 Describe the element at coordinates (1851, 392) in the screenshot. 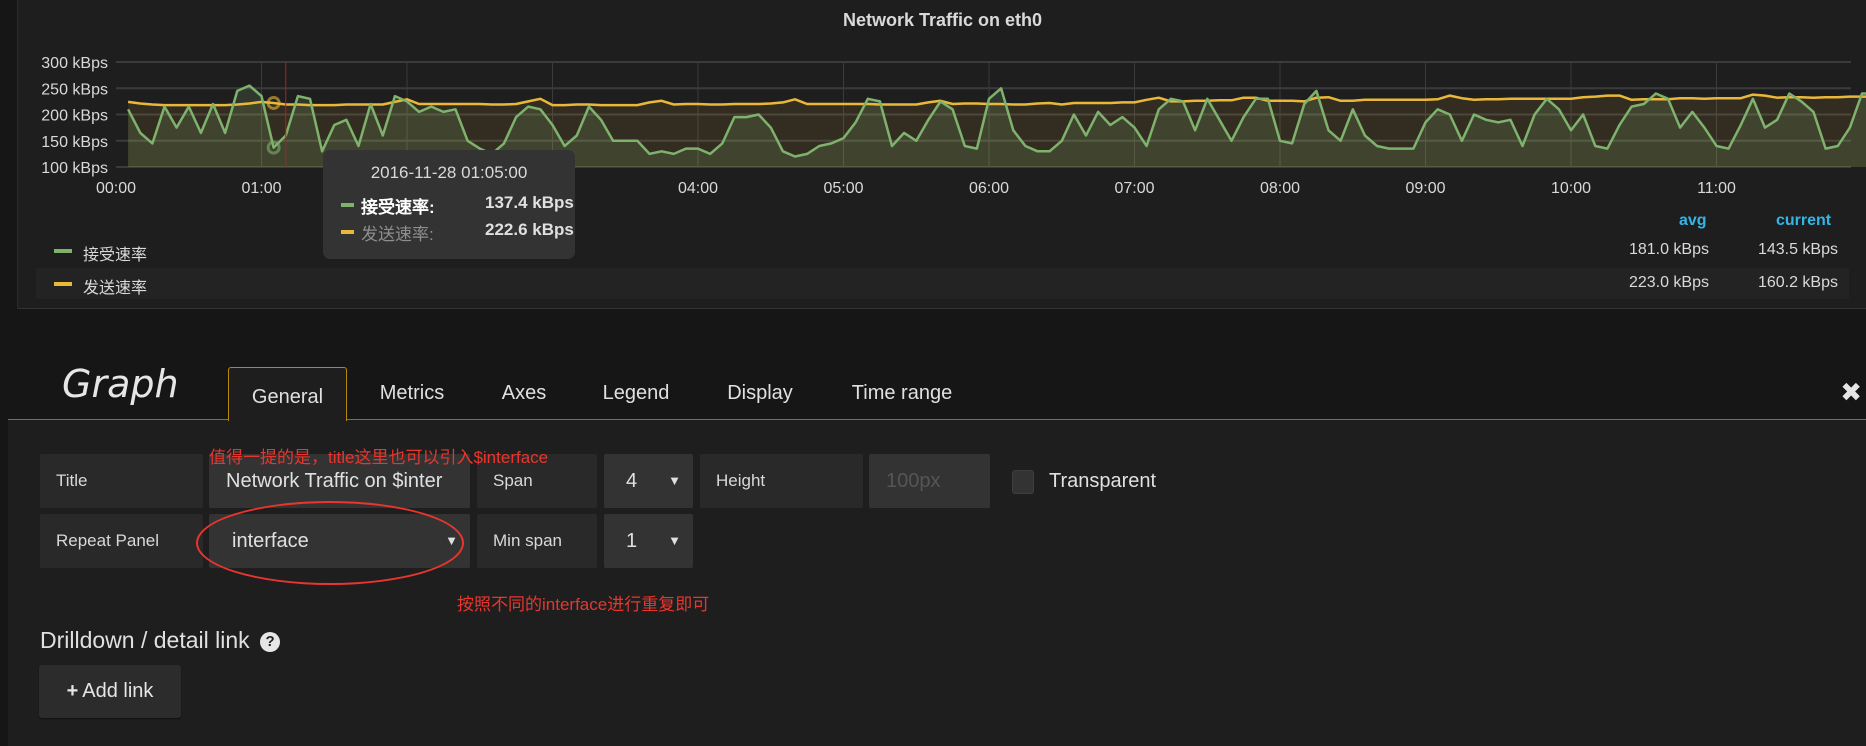

I see `close-icon: ✖` at that location.